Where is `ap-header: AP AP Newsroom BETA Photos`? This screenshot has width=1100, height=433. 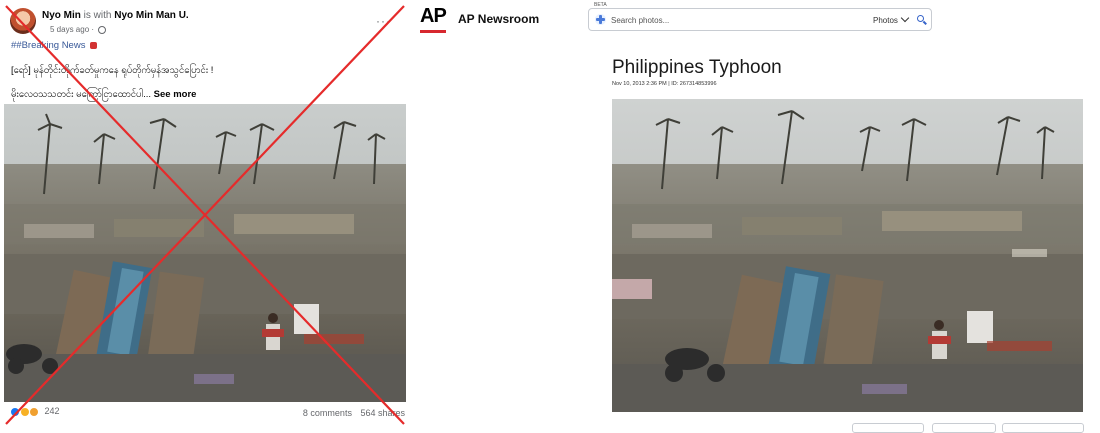
ap-header: AP AP Newsroom BETA Photos is located at coordinates (756, 20).